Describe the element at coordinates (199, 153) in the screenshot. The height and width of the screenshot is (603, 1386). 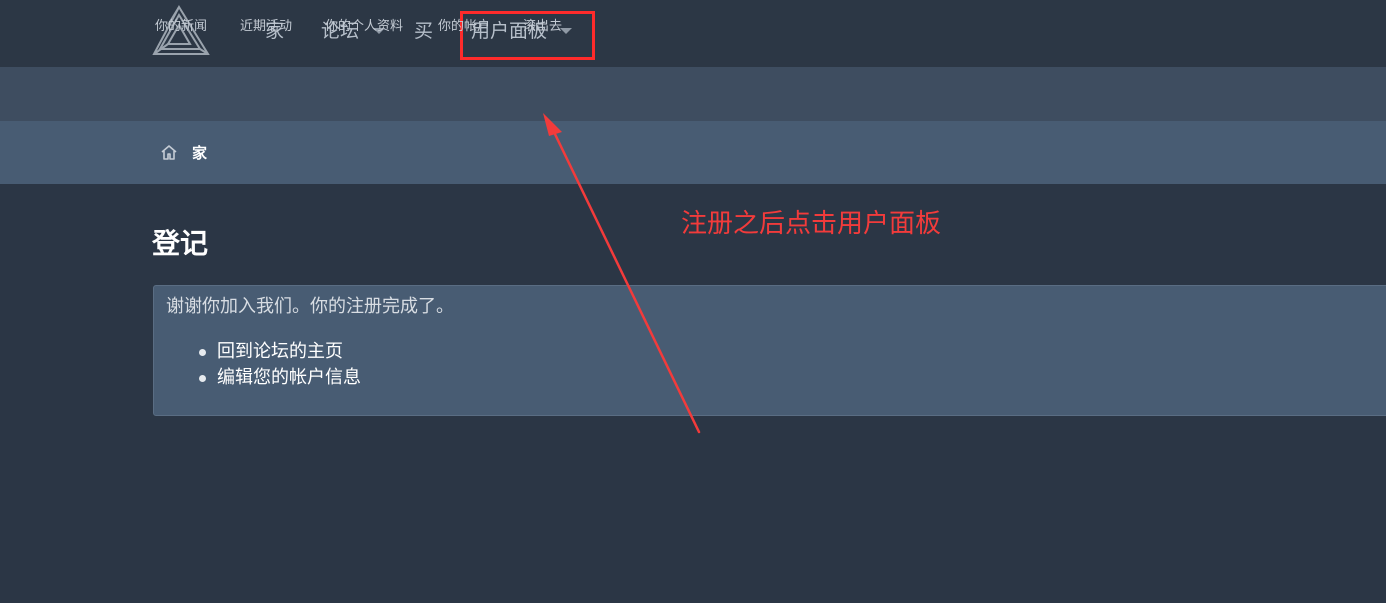
I see `breadcrumb-home: 家` at that location.